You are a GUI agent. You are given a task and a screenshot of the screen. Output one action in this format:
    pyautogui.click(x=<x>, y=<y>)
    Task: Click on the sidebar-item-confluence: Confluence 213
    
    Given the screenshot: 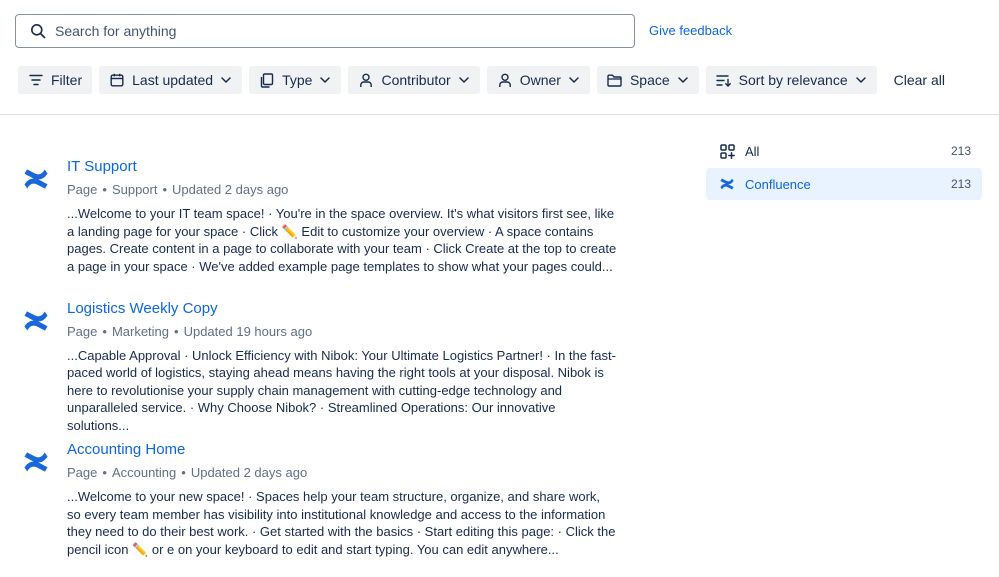 What is the action you would take?
    pyautogui.click(x=844, y=184)
    